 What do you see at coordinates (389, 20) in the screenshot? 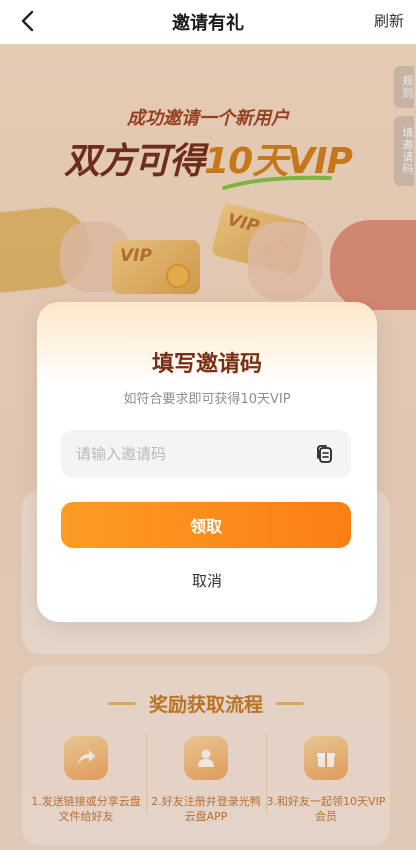
I see `refresh-button: 刷新` at bounding box center [389, 20].